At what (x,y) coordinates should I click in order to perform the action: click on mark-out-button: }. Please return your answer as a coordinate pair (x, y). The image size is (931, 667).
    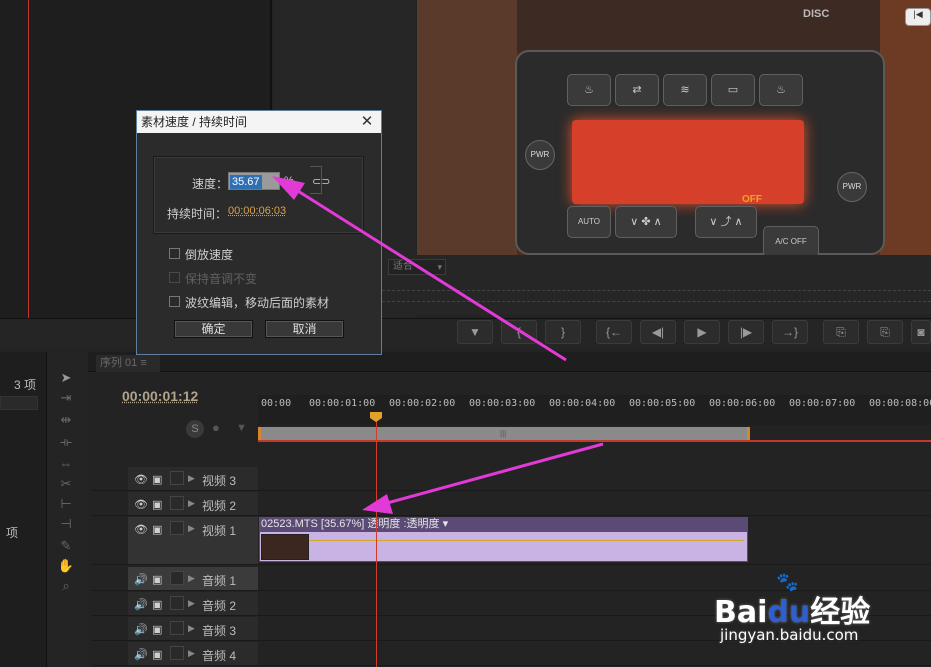
    Looking at the image, I should click on (563, 332).